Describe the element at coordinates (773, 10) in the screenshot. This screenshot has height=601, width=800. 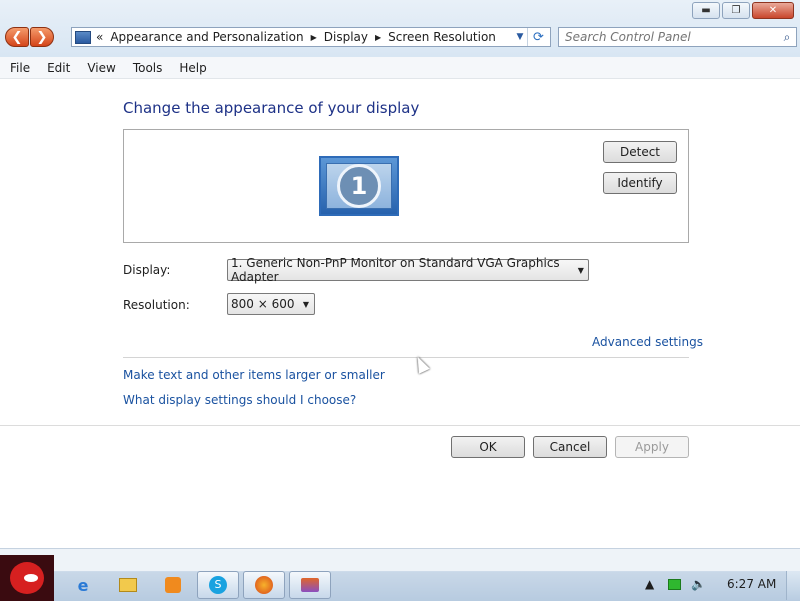
I see `close-button: ✕` at that location.